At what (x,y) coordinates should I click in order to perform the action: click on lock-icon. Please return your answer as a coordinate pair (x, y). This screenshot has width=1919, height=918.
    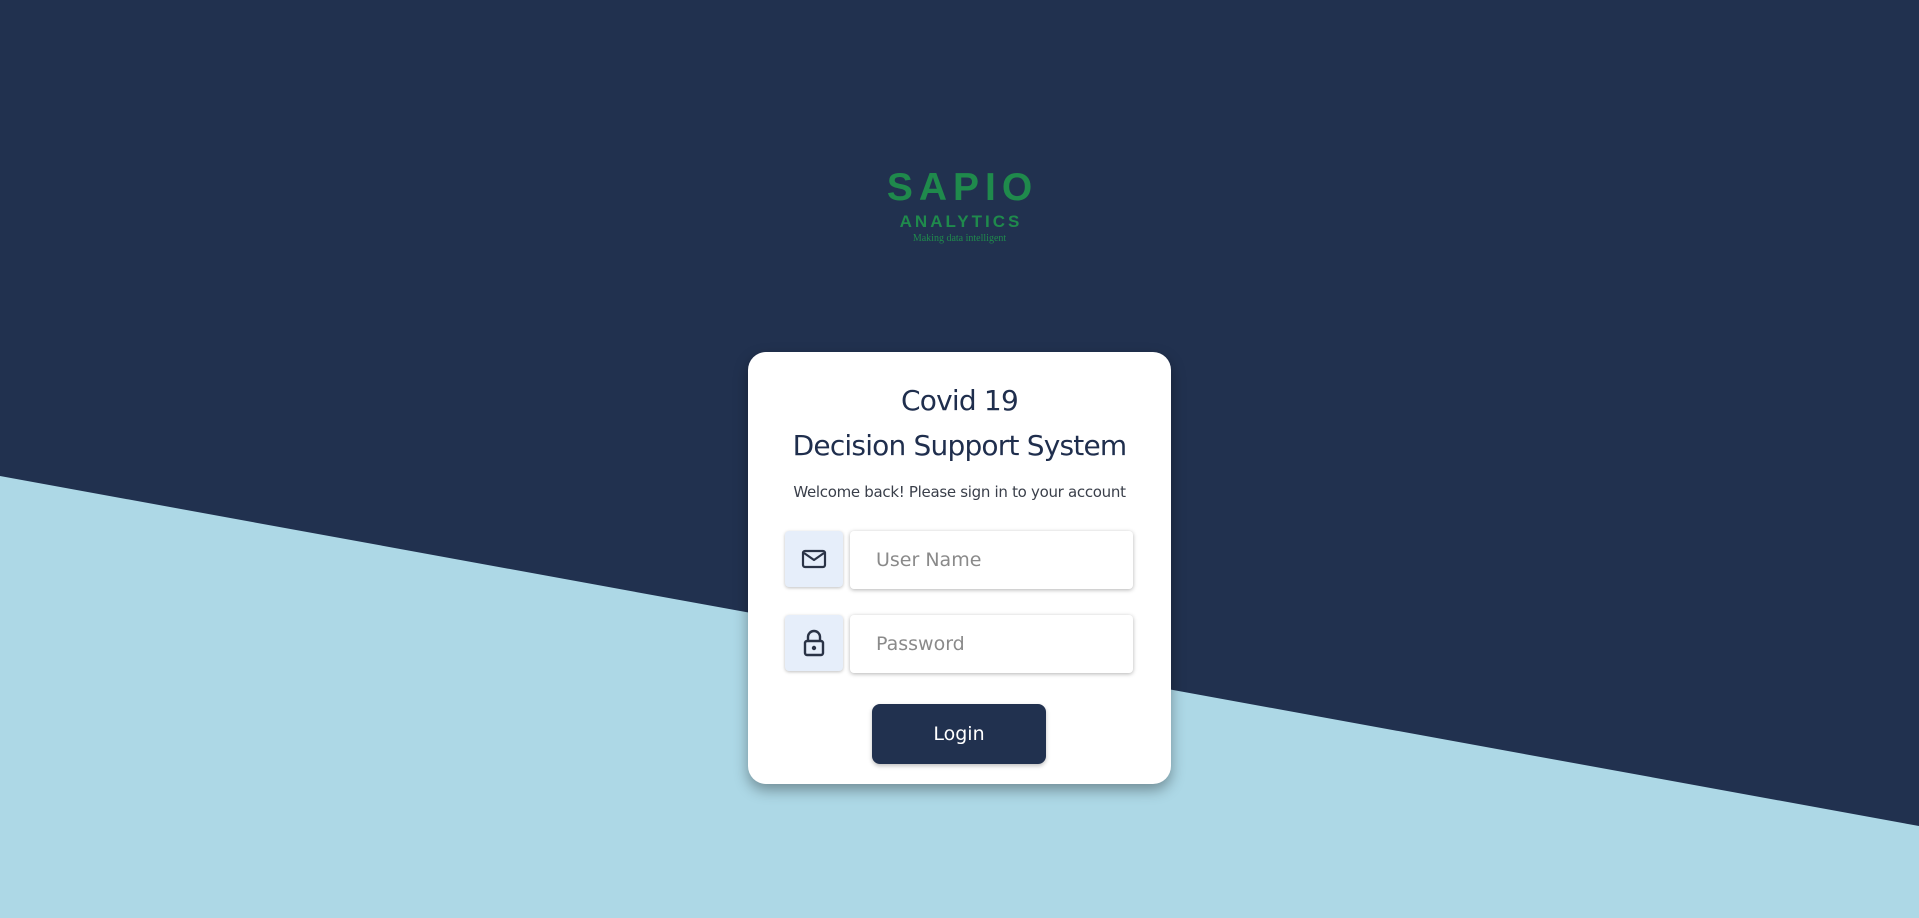
    Looking at the image, I should click on (814, 643).